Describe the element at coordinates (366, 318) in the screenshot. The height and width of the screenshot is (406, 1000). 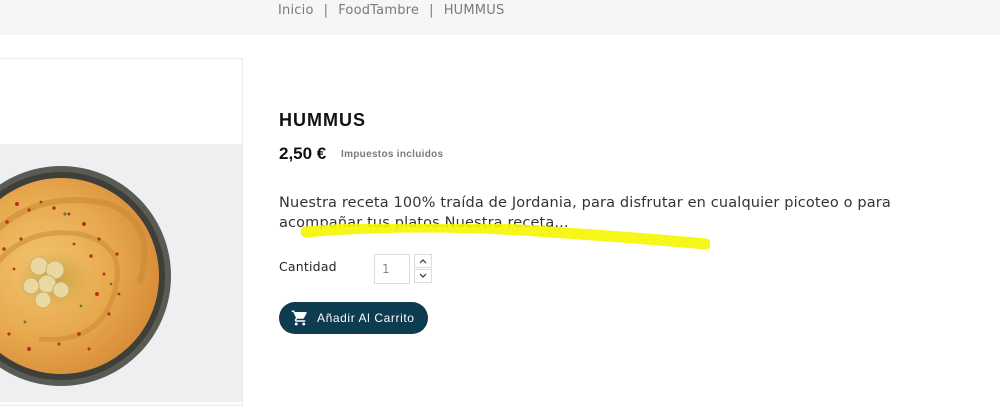
I see `add-to-cart-label: Añadir Al Carrito` at that location.